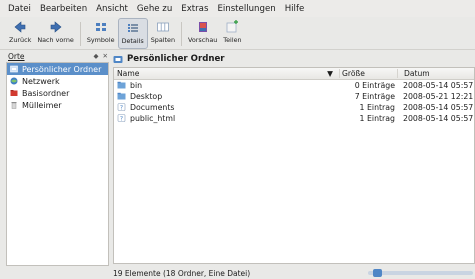 Image resolution: width=475 pixels, height=279 pixels. Describe the element at coordinates (152, 107) in the screenshot. I see `file-name: Documents` at that location.